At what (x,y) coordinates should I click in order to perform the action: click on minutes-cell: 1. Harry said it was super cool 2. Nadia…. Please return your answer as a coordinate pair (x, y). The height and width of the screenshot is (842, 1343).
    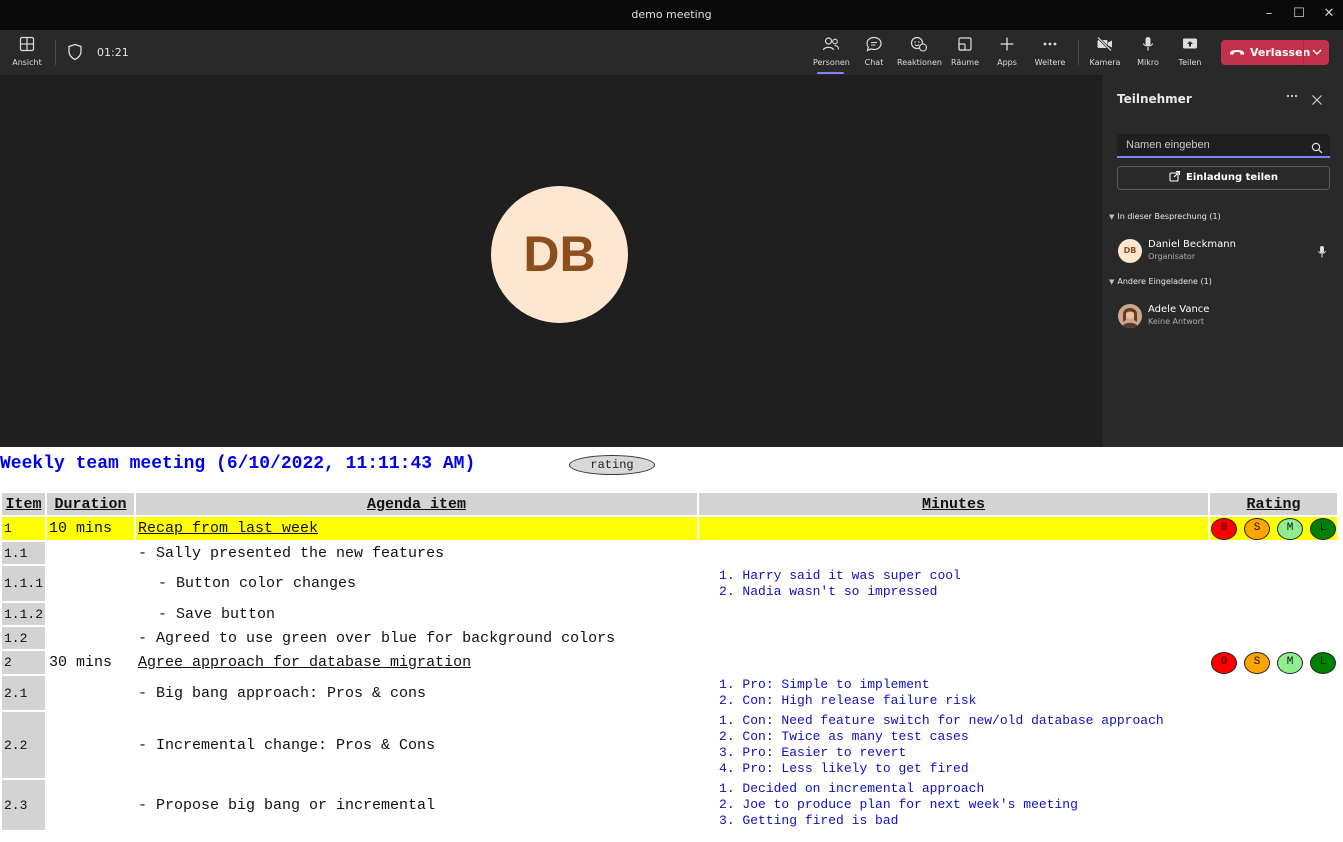
    Looking at the image, I should click on (953, 583).